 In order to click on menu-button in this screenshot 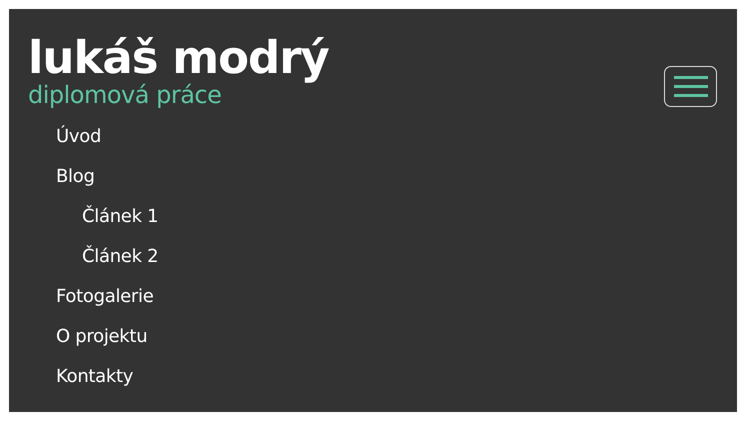, I will do `click(690, 86)`.